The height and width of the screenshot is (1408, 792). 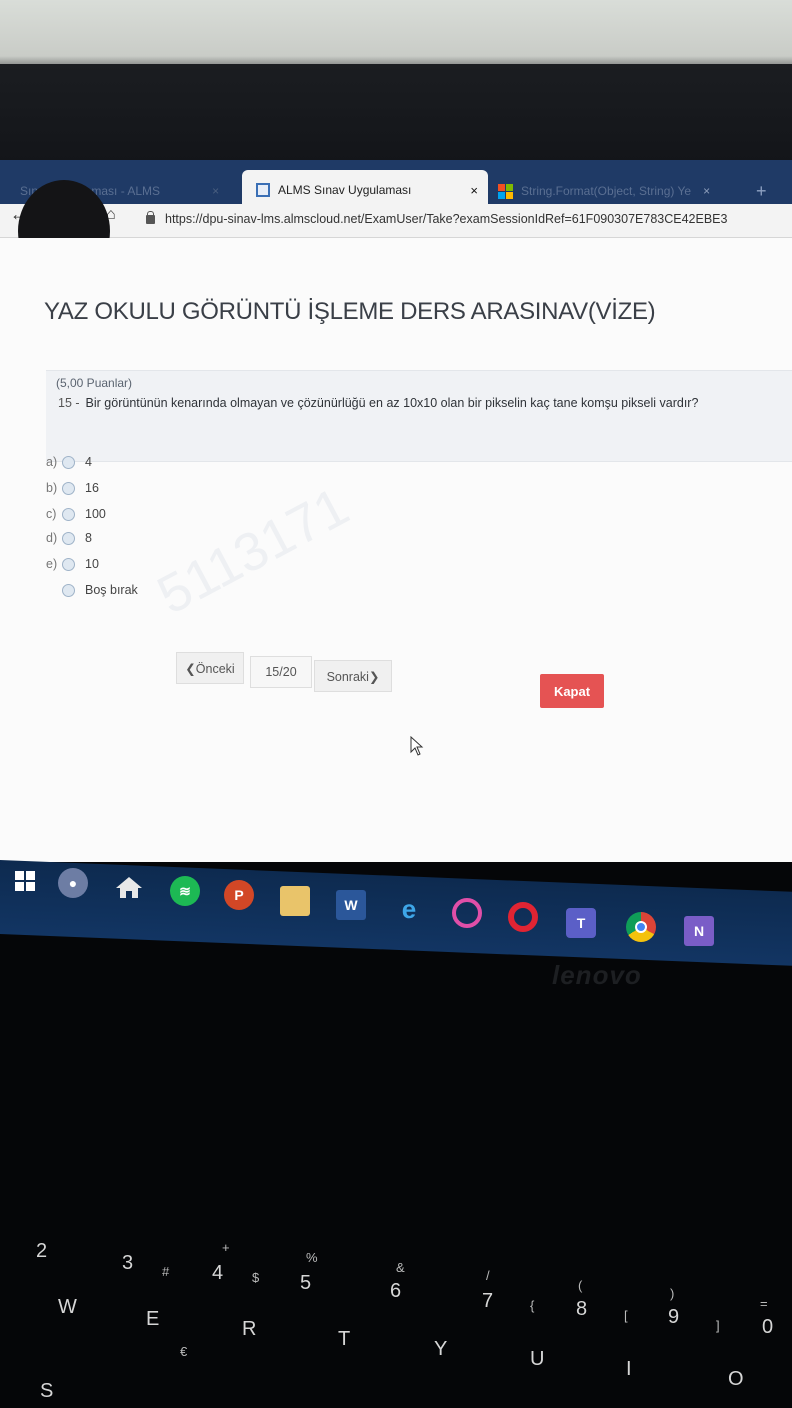 I want to click on option-letter: c), so click(x=51, y=514).